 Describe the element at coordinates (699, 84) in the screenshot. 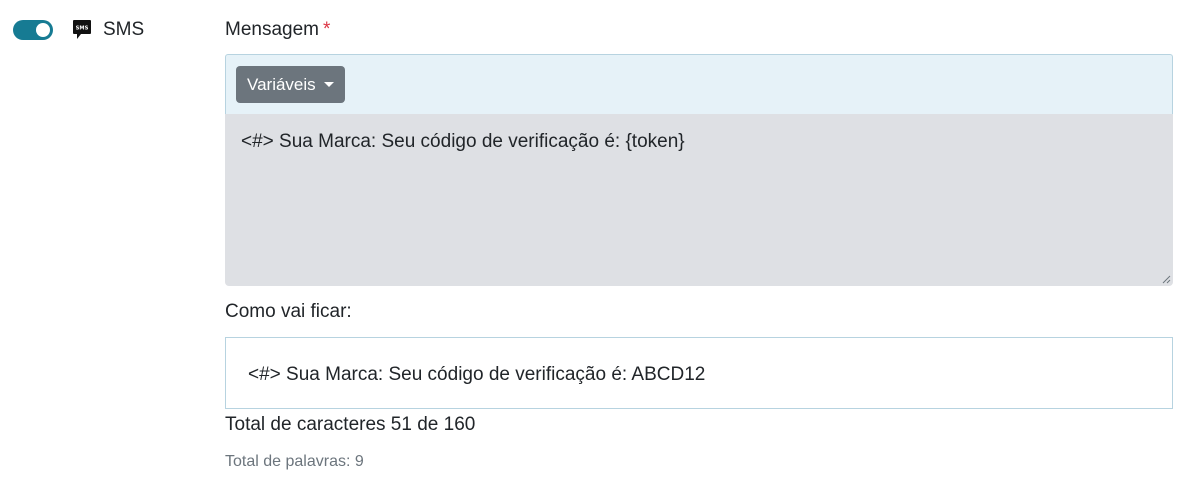

I see `editor-toolbar: Variáveis` at that location.